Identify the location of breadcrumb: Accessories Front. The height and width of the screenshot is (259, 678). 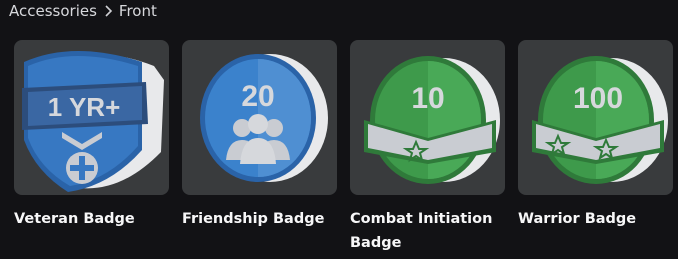
(83, 11).